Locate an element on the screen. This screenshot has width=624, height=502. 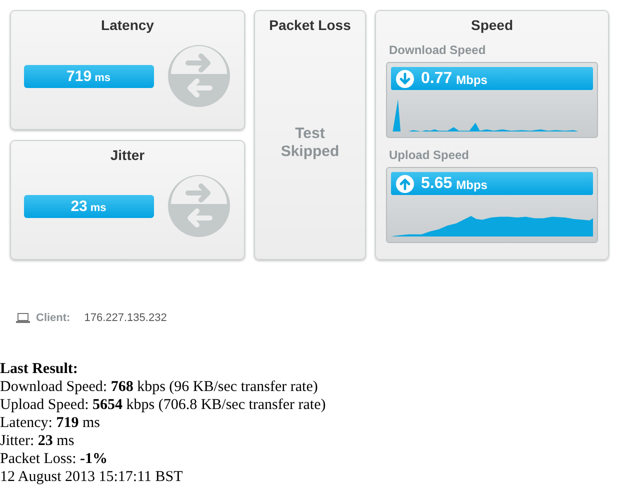
laptop-icon is located at coordinates (23, 318).